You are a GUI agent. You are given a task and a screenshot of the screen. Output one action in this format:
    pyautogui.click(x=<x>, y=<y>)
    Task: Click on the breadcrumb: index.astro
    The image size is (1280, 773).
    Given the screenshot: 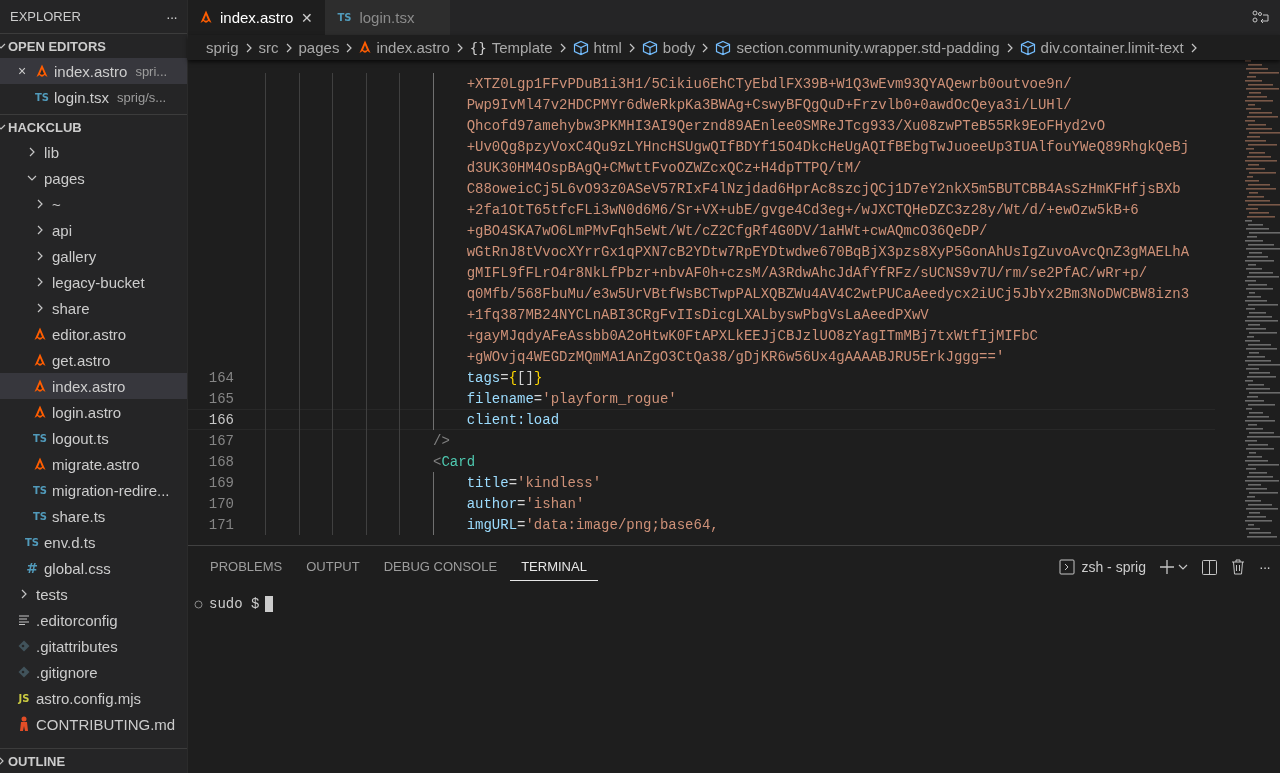 What is the action you would take?
    pyautogui.click(x=404, y=47)
    